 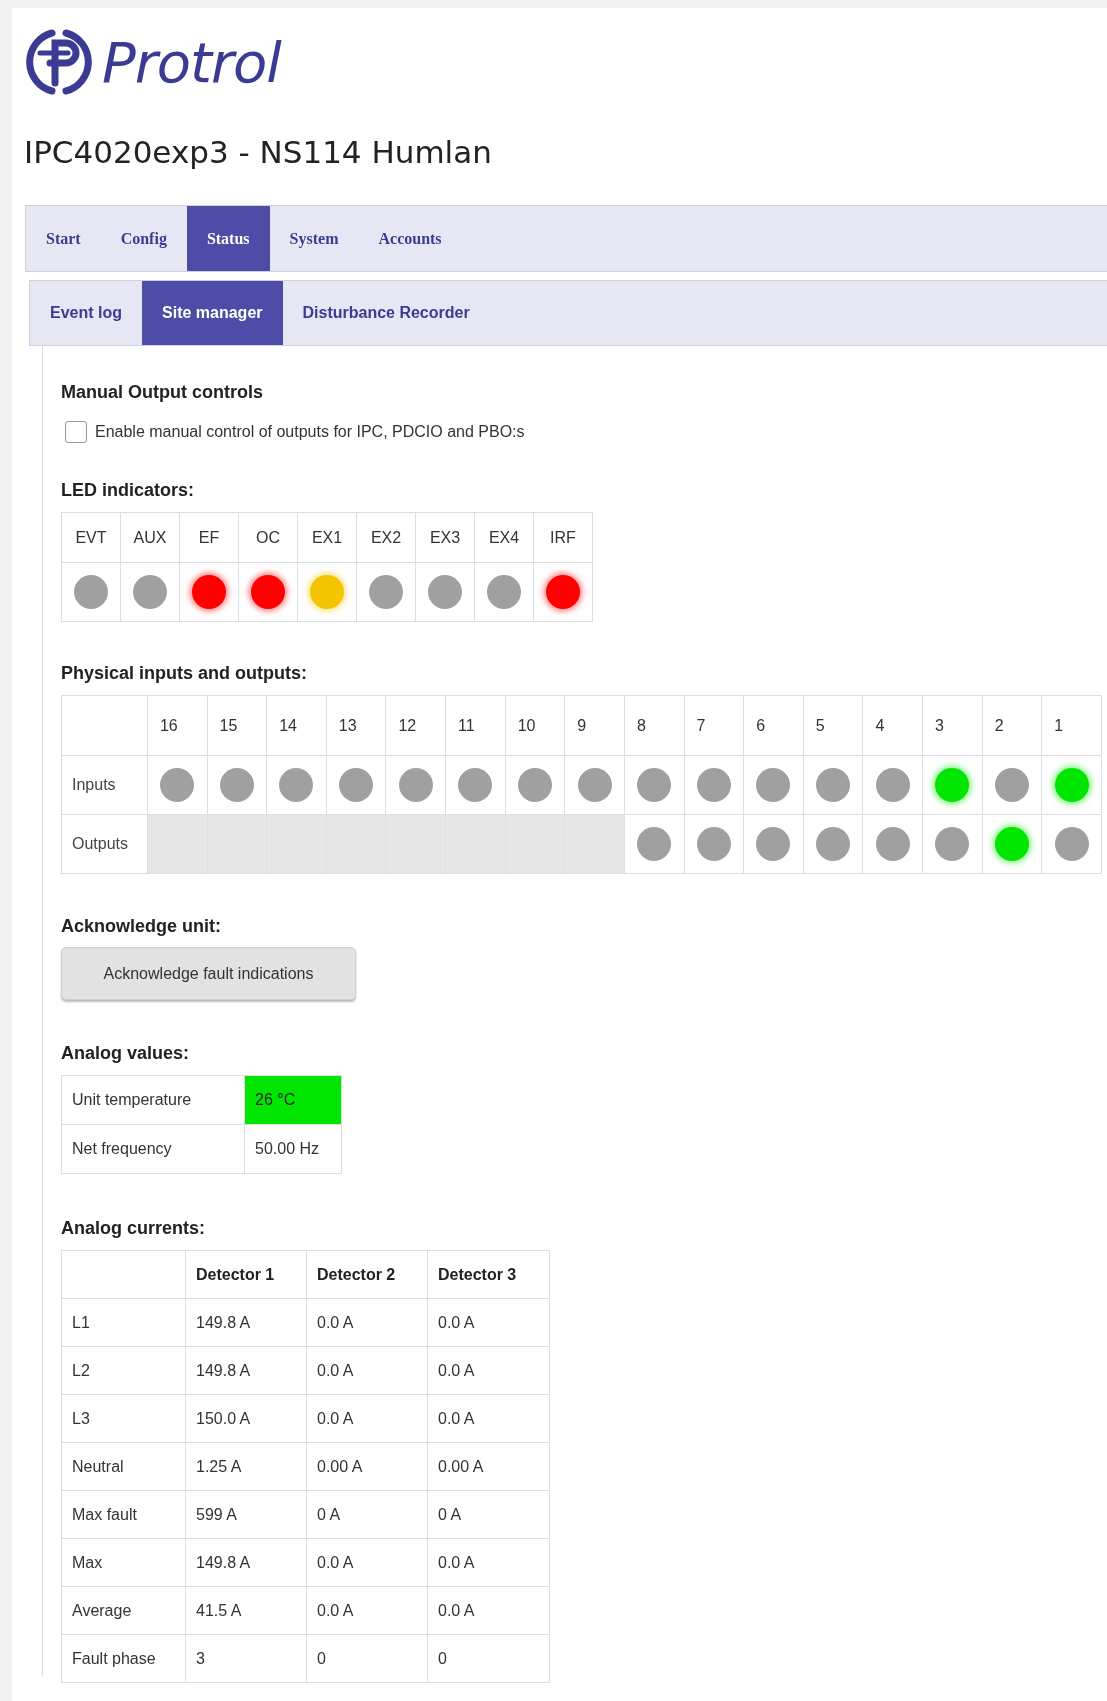 I want to click on column-header: 15, so click(x=237, y=725).